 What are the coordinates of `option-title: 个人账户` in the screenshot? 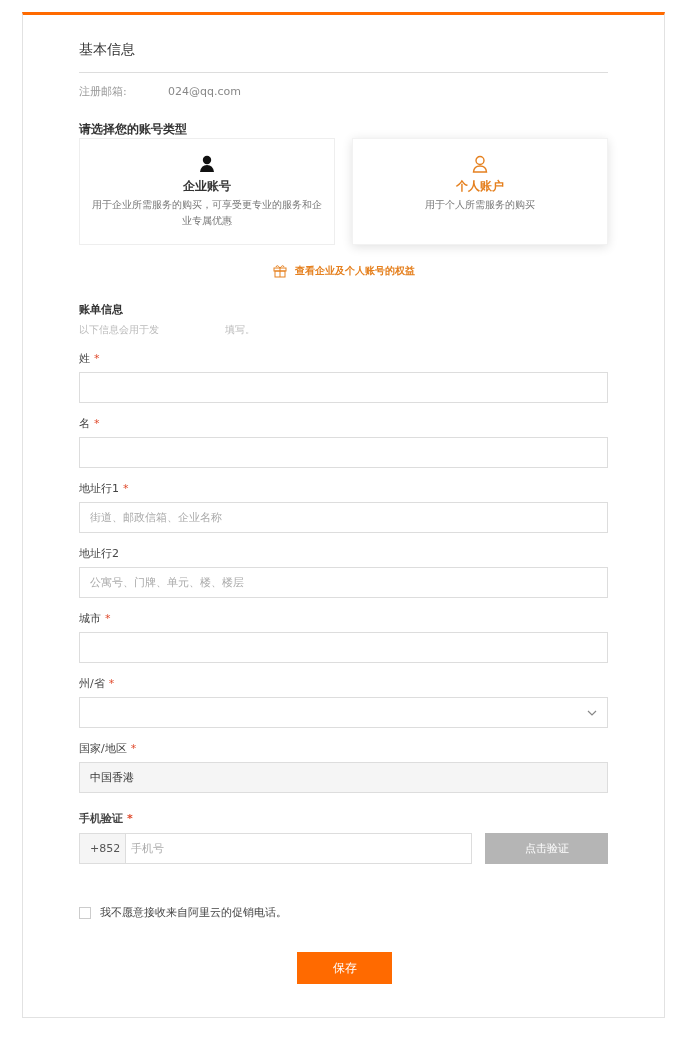 It's located at (480, 186).